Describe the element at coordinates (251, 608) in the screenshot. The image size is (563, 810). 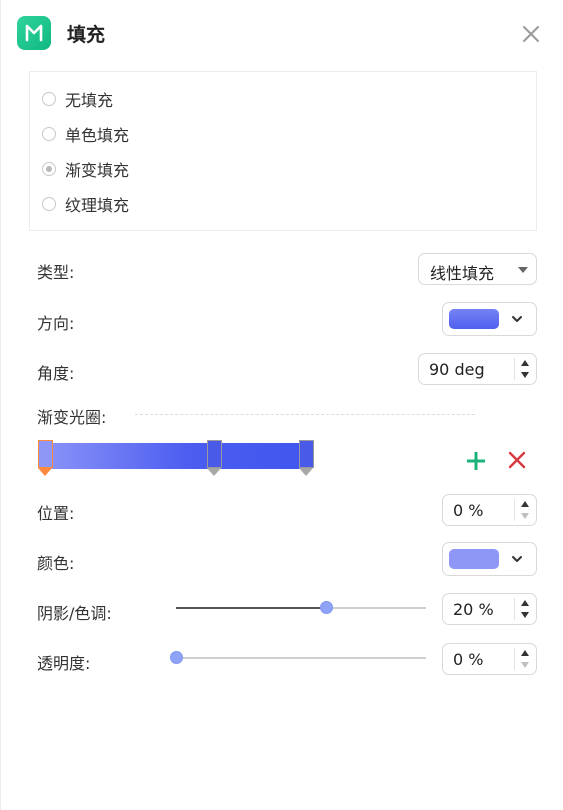
I see `slider-fill` at that location.